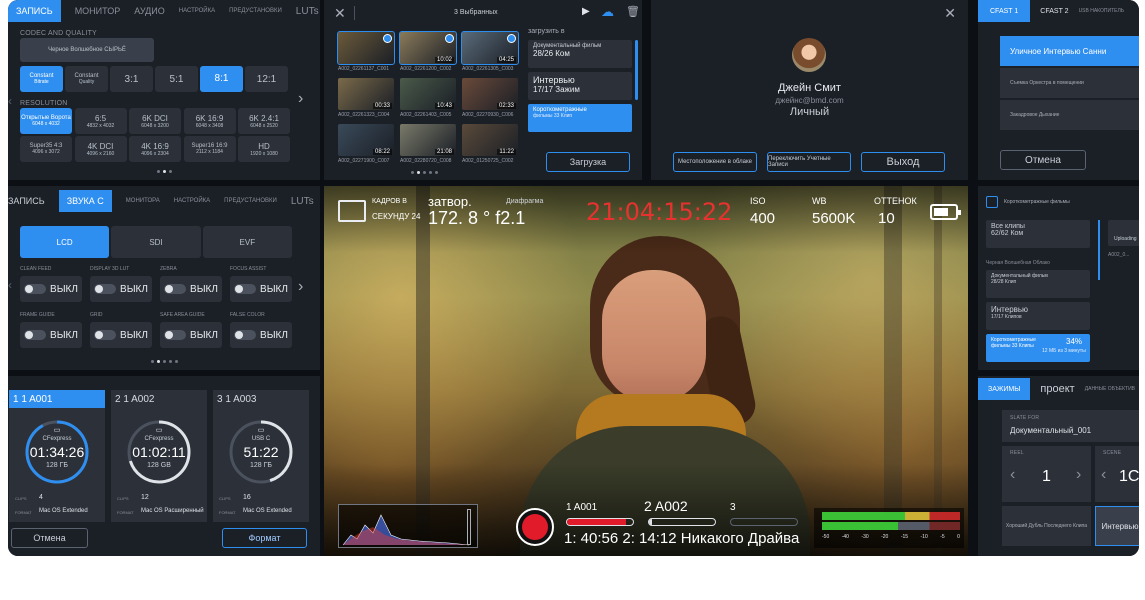 Image resolution: width=1145 pixels, height=600 pixels. I want to click on cfast-item: Уличное Интервью Санни, so click(1069, 51).